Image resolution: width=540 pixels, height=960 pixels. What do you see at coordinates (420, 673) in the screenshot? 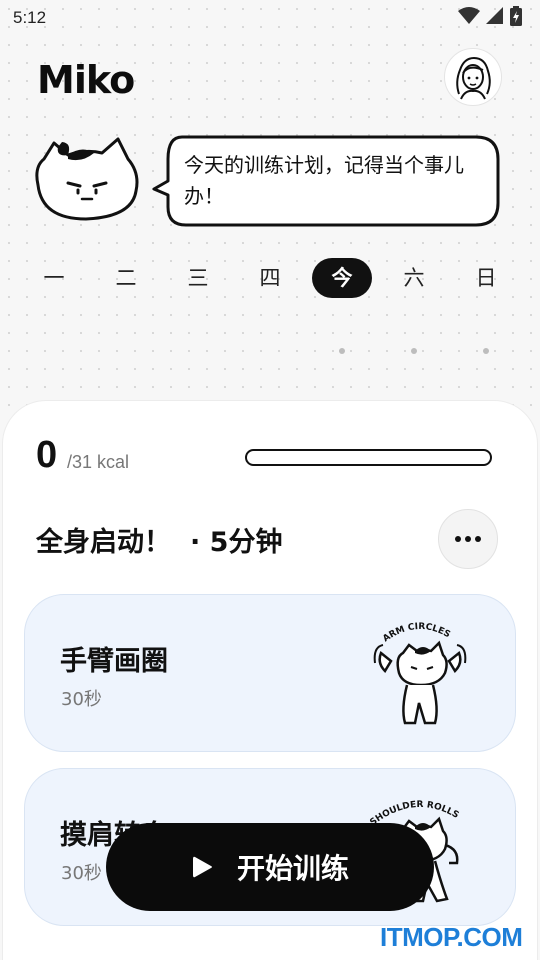
I see `arm-circles-sticker-icon: ARM CIRCLES` at bounding box center [420, 673].